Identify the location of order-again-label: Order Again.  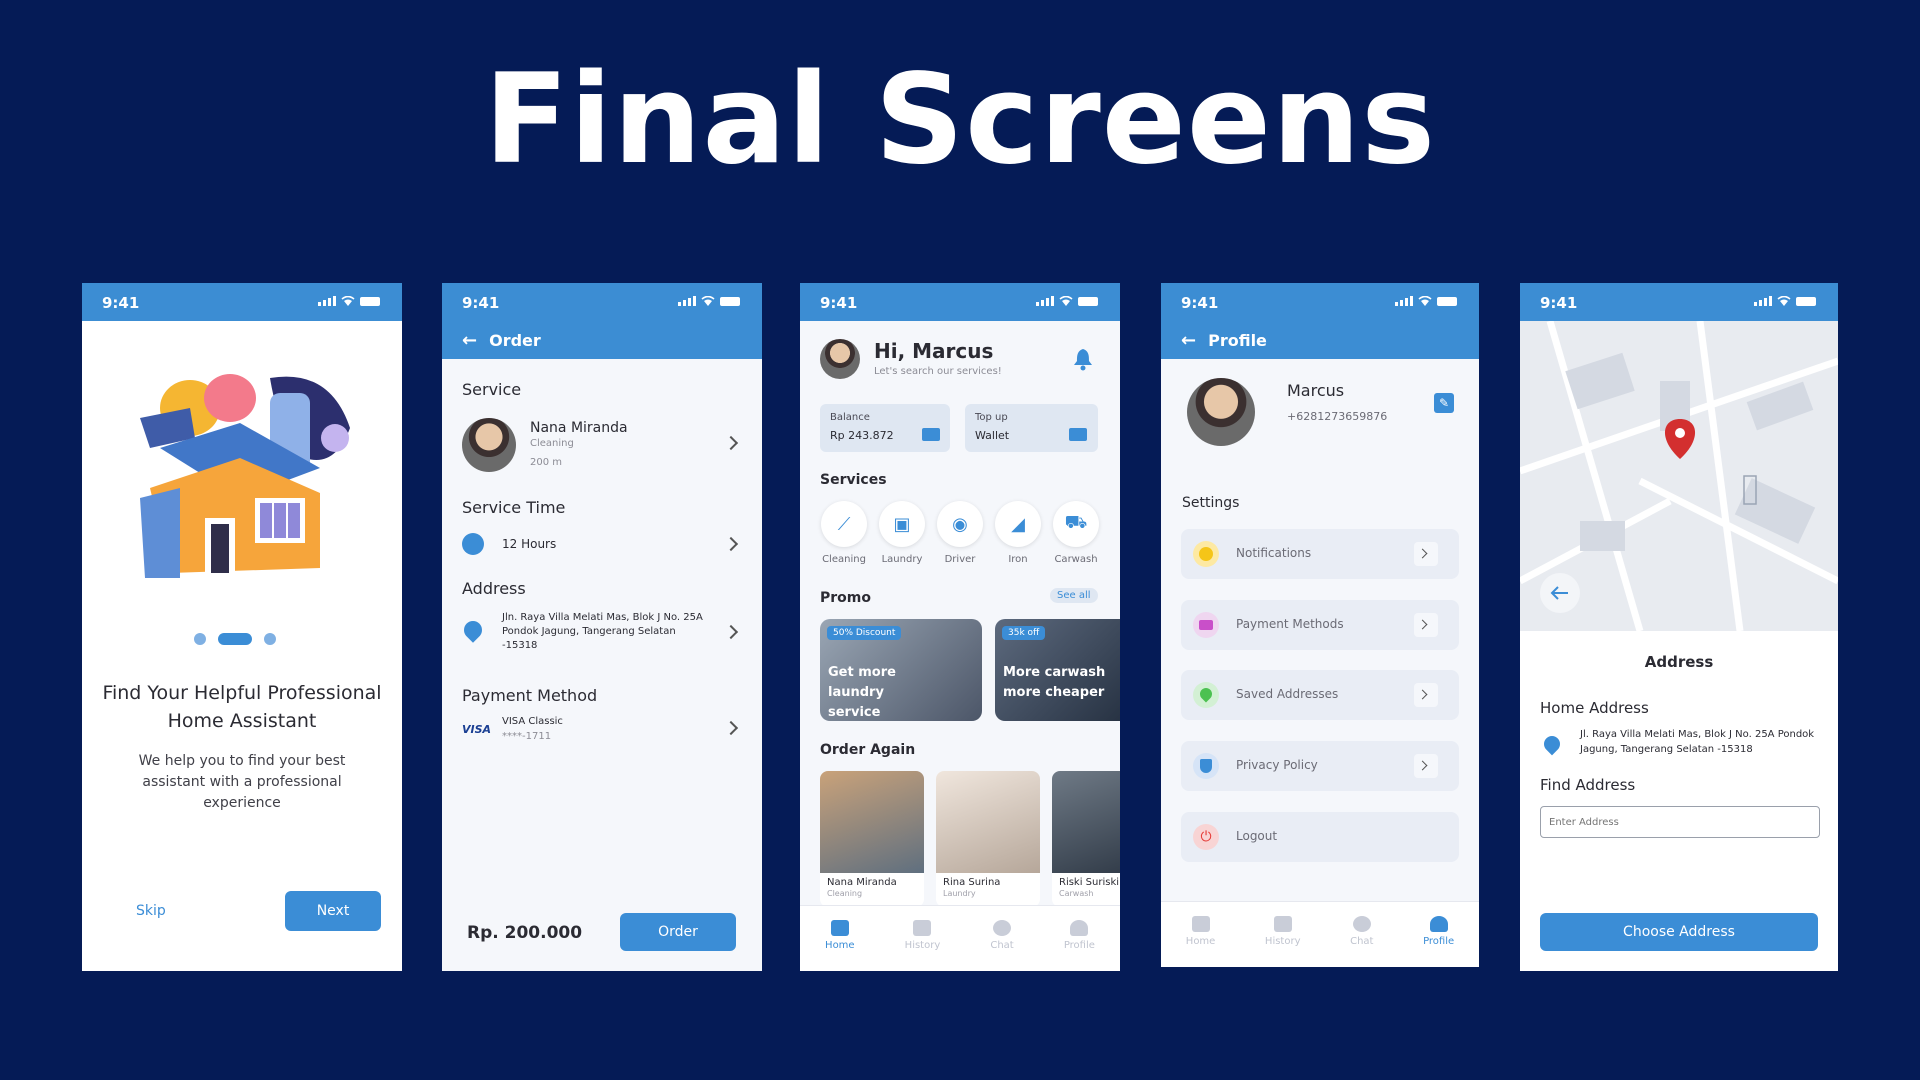
(868, 750).